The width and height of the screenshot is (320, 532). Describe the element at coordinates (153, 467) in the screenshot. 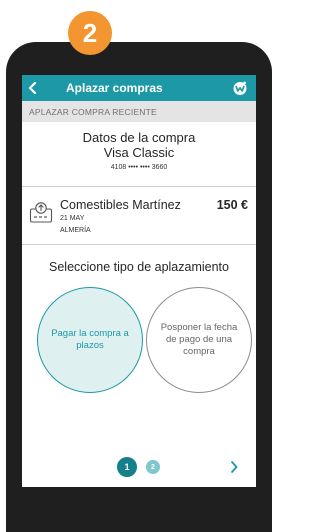

I see `page-dot-2: 2` at that location.